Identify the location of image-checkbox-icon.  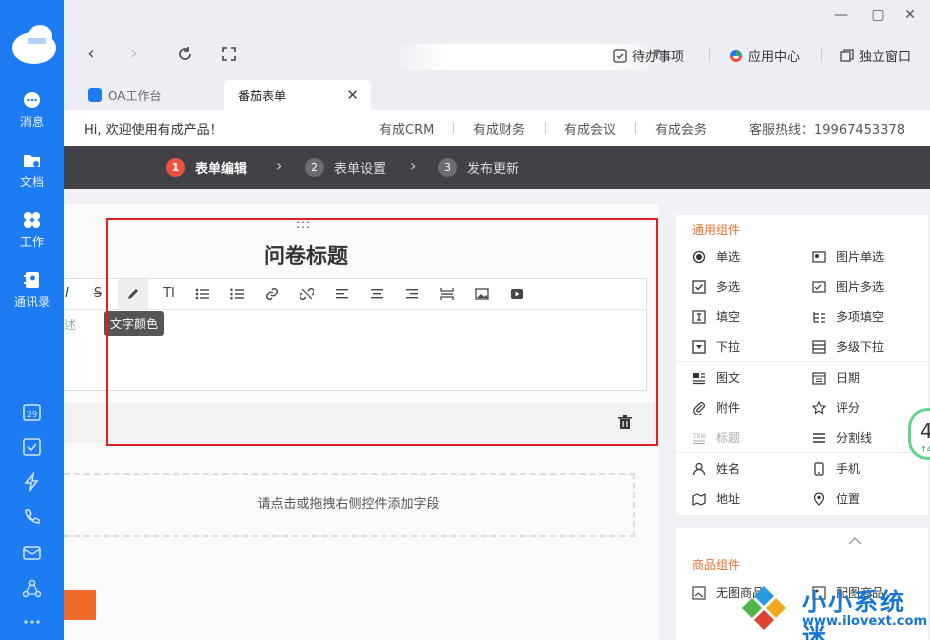
(819, 286).